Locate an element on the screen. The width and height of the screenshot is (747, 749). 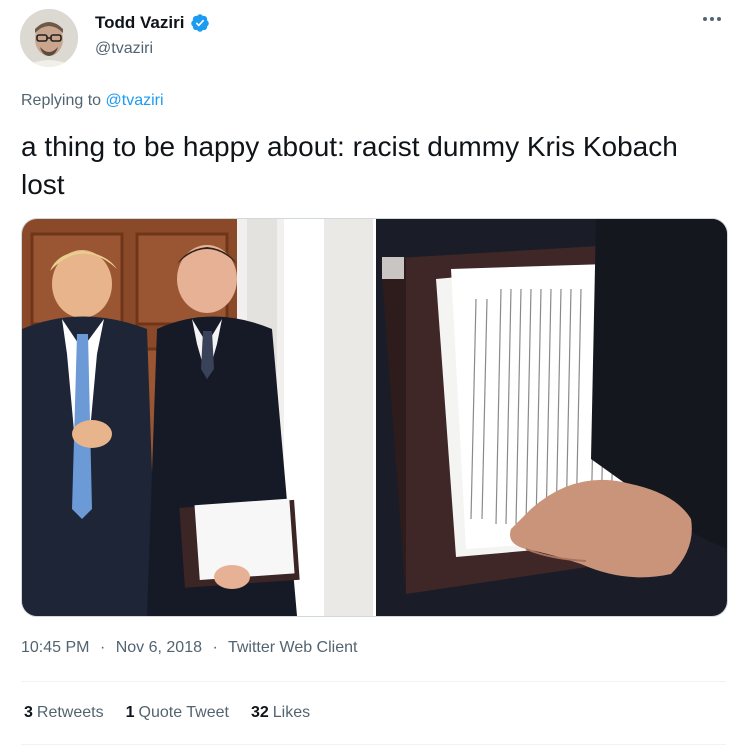
more-options-icon is located at coordinates (714, 19).